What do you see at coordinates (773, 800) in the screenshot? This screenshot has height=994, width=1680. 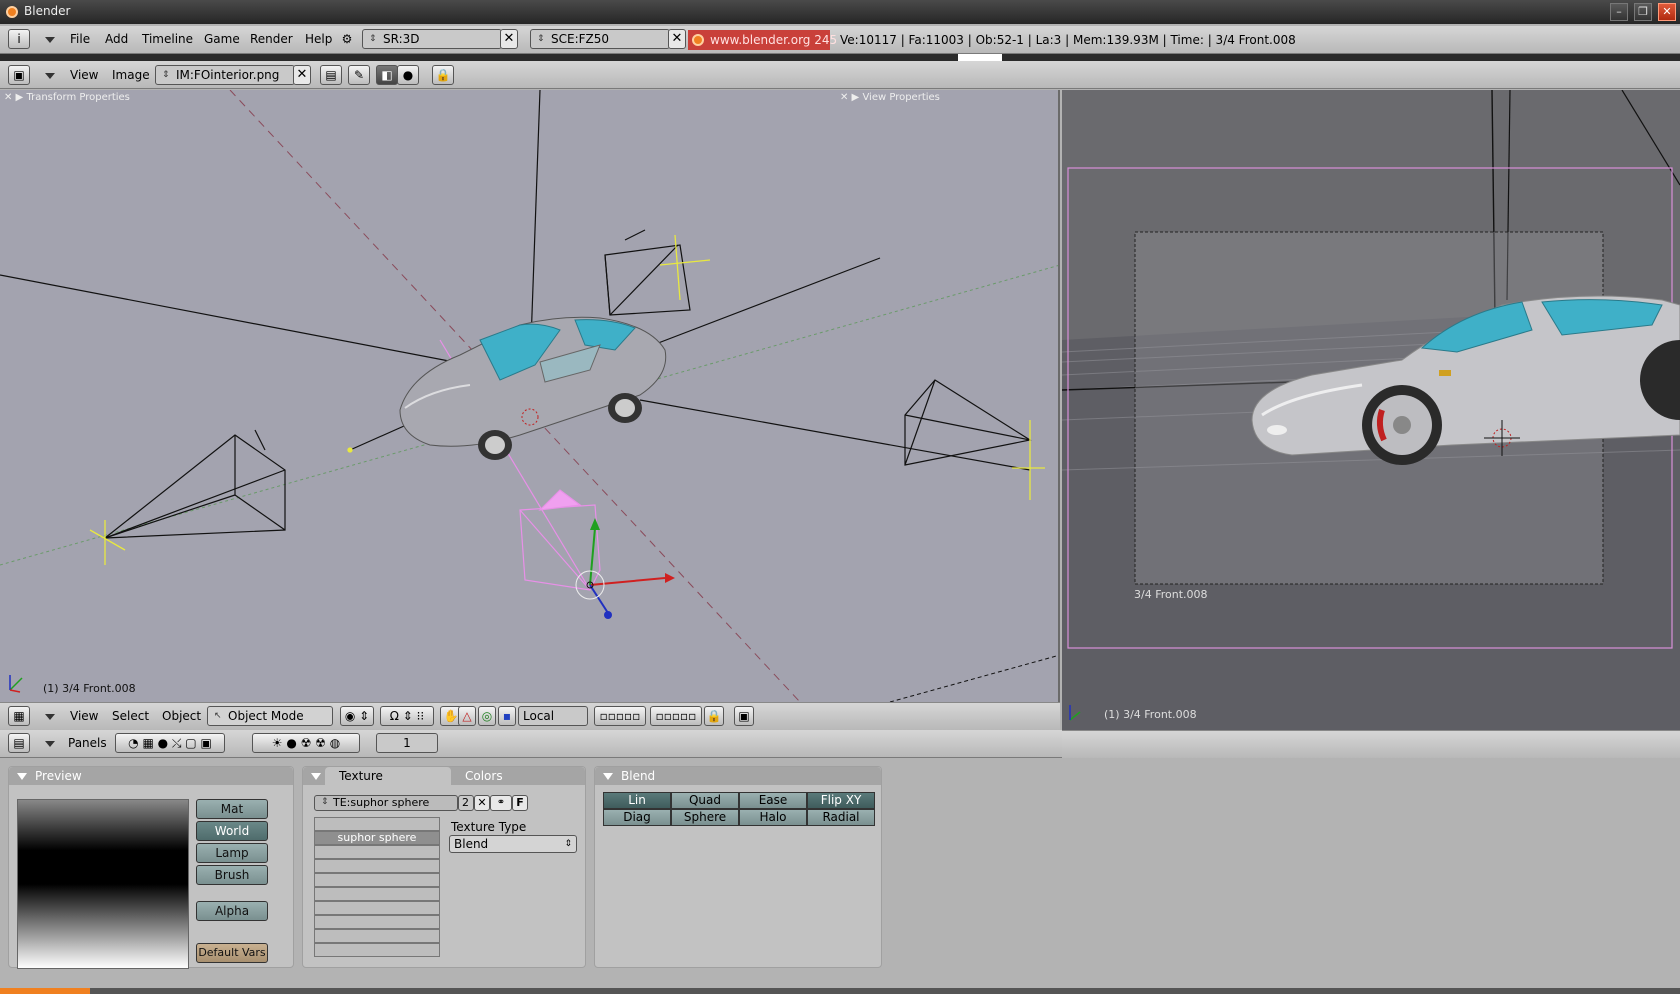 I see `blend-ease-button: Ease` at bounding box center [773, 800].